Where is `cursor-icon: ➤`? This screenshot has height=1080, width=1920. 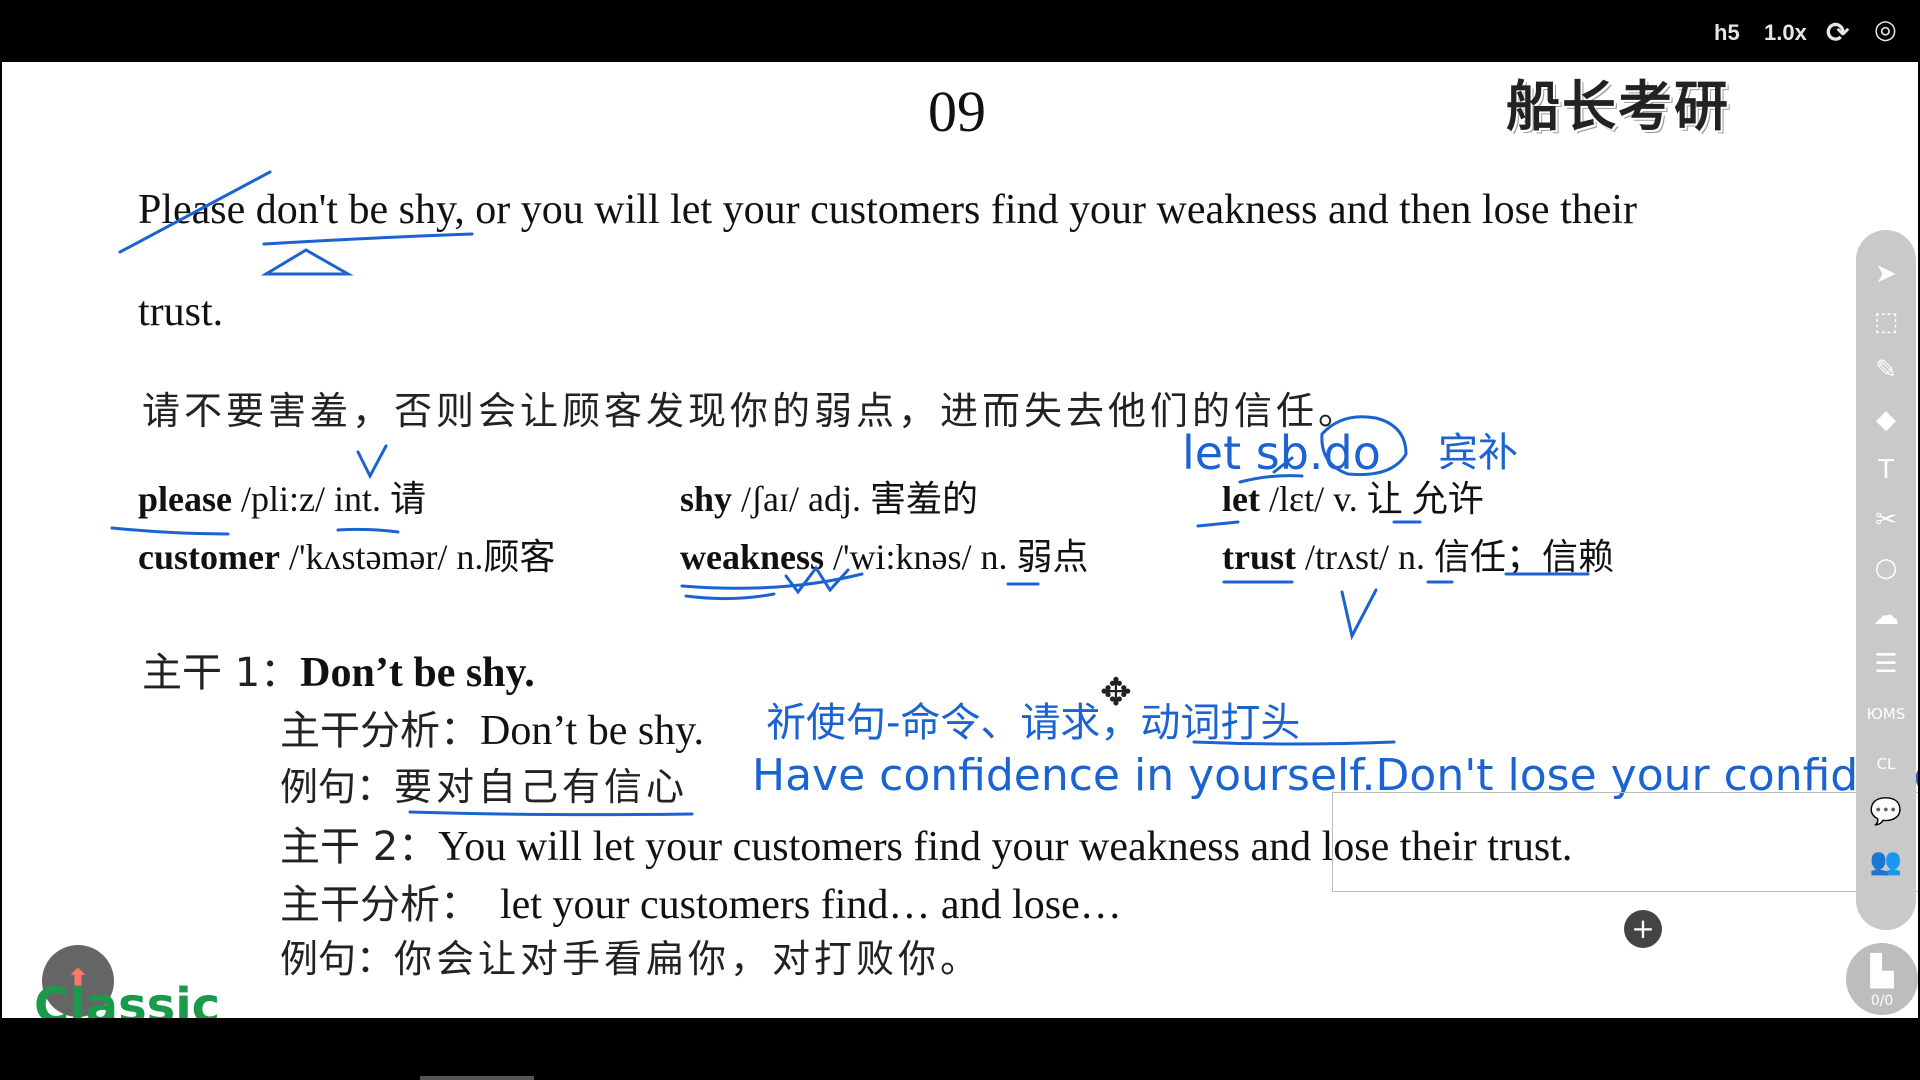 cursor-icon: ➤ is located at coordinates (1886, 274).